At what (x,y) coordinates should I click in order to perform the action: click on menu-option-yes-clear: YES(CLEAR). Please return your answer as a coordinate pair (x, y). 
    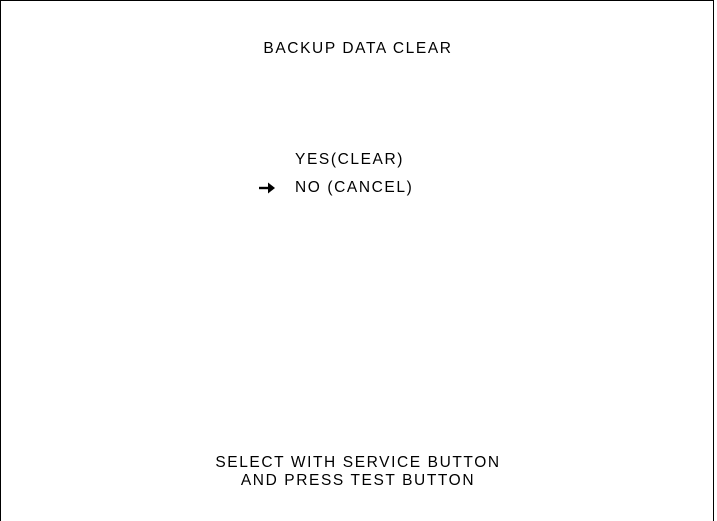
    Looking at the image, I should click on (349, 160).